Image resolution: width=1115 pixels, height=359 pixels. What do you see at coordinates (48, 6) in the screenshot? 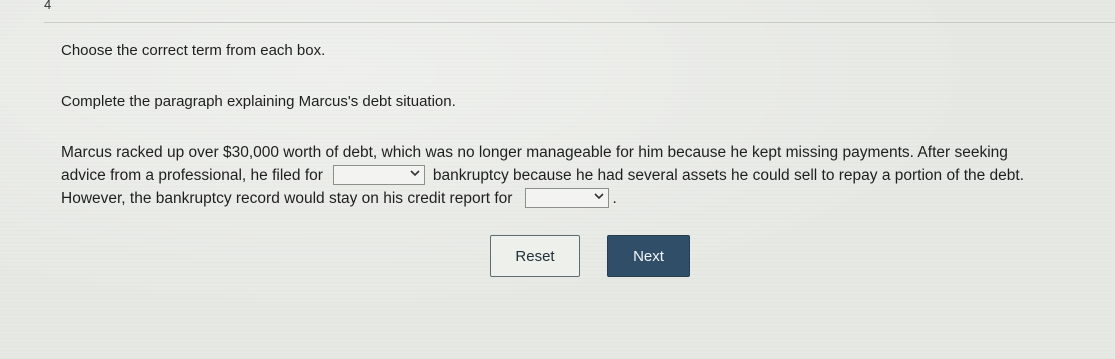
I see `question-number: 4` at bounding box center [48, 6].